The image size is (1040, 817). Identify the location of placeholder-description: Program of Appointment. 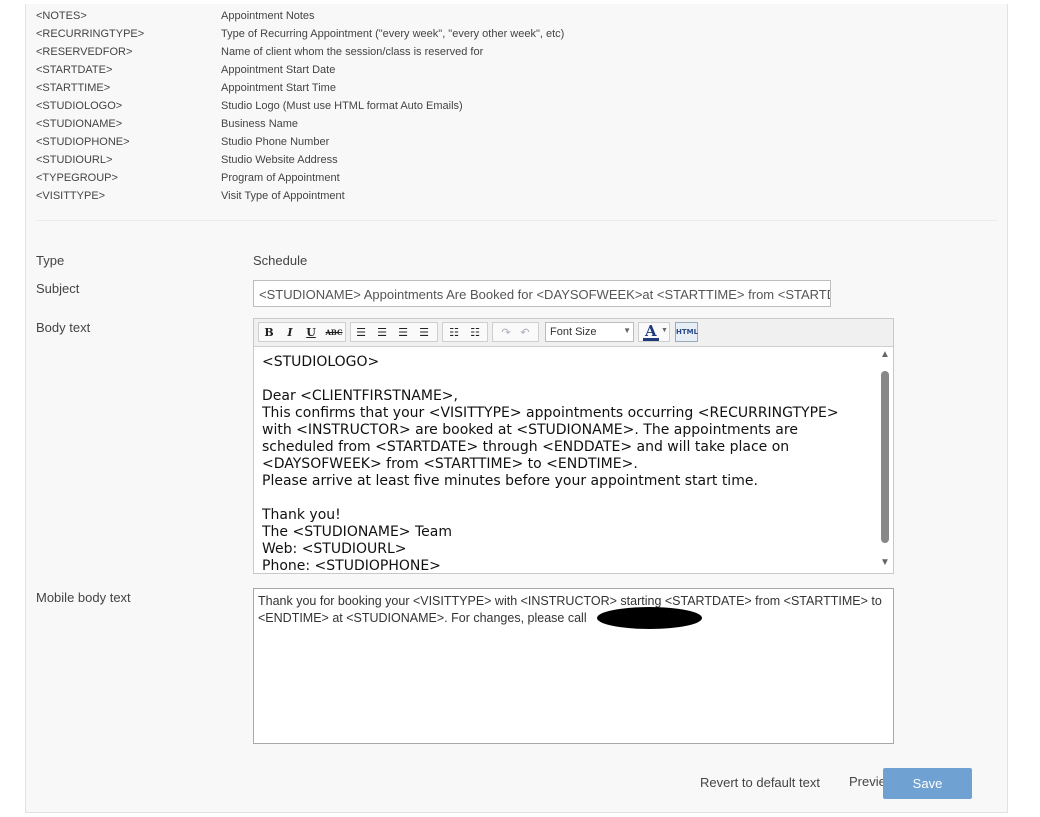
(280, 178).